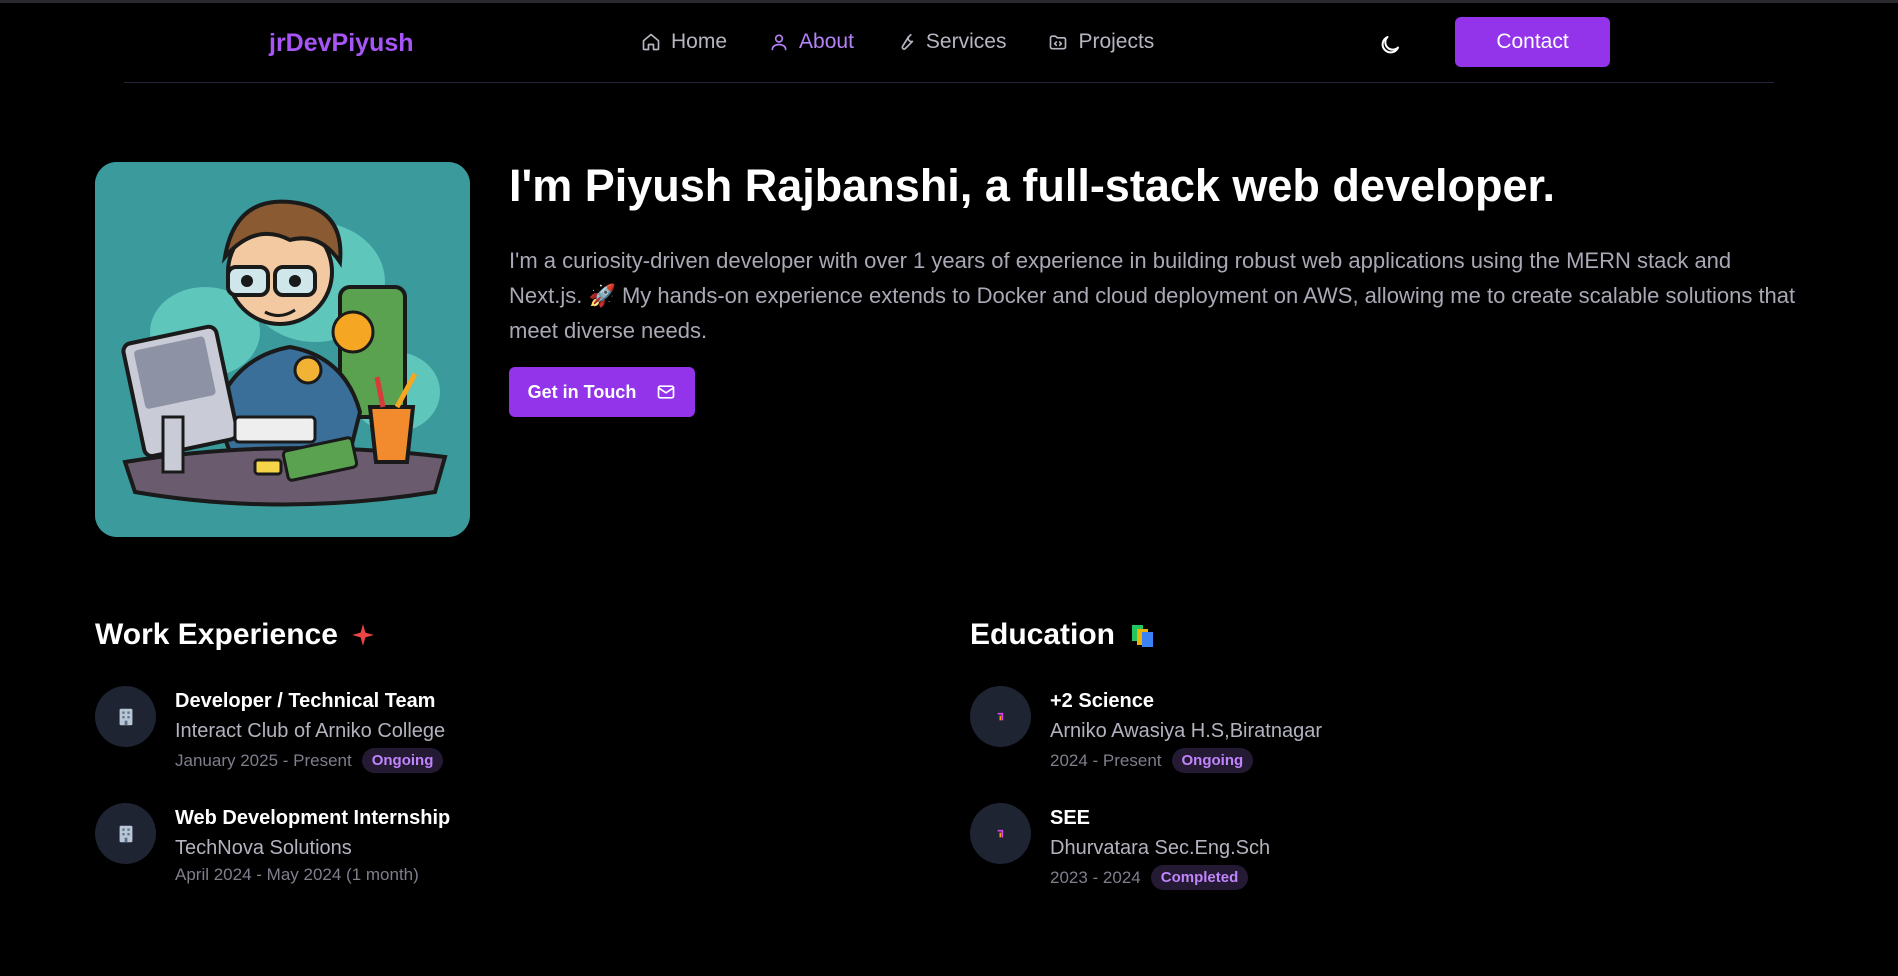 Image resolution: width=1898 pixels, height=976 pixels. I want to click on nav-item-label: Projects, so click(1116, 41).